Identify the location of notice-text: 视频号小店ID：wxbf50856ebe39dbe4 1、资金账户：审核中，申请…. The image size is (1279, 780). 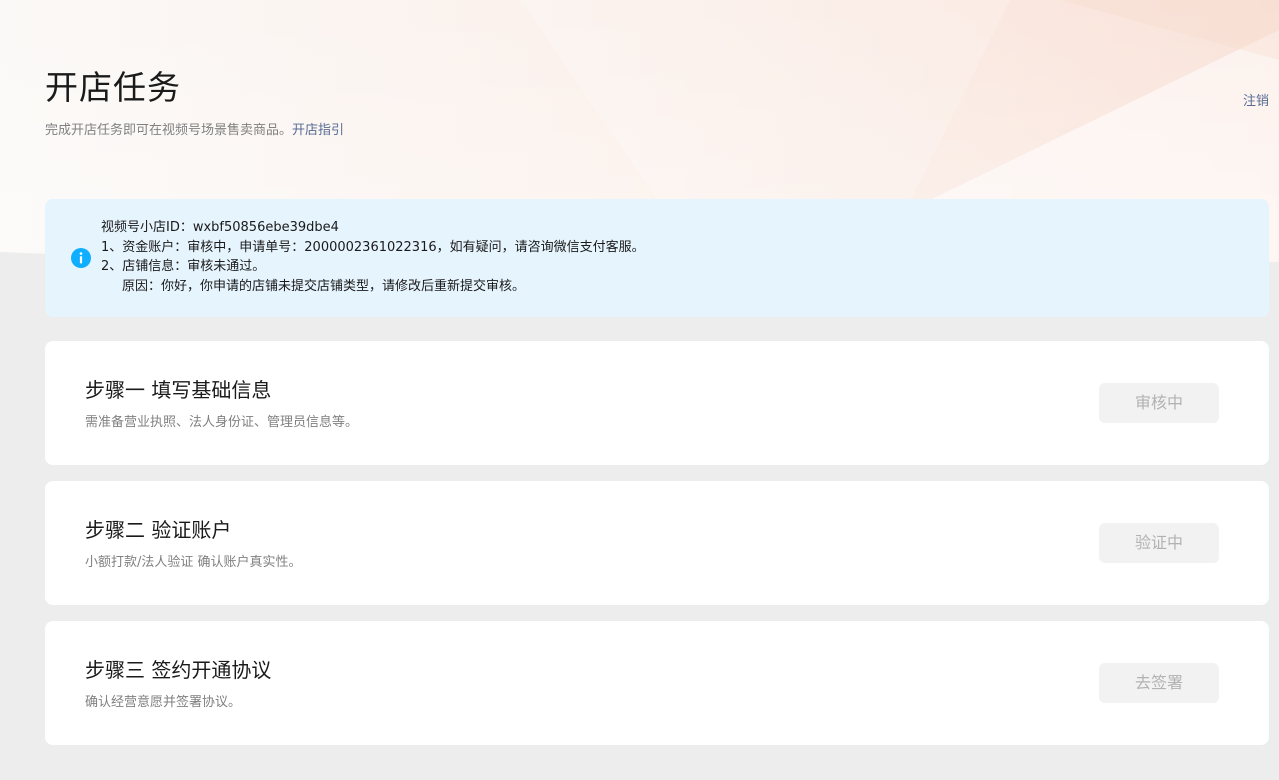
(373, 257).